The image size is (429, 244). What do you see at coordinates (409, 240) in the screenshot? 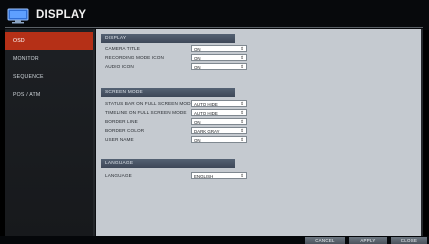
I see `close-button: CLOSE` at bounding box center [409, 240].